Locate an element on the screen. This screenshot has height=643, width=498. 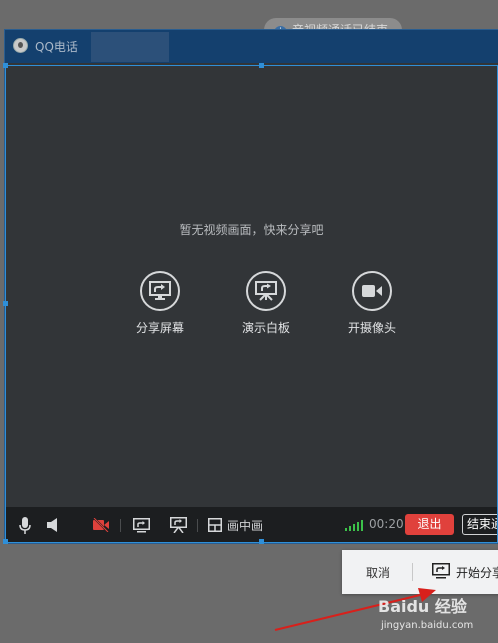
camera-off-icon is located at coordinates (101, 525).